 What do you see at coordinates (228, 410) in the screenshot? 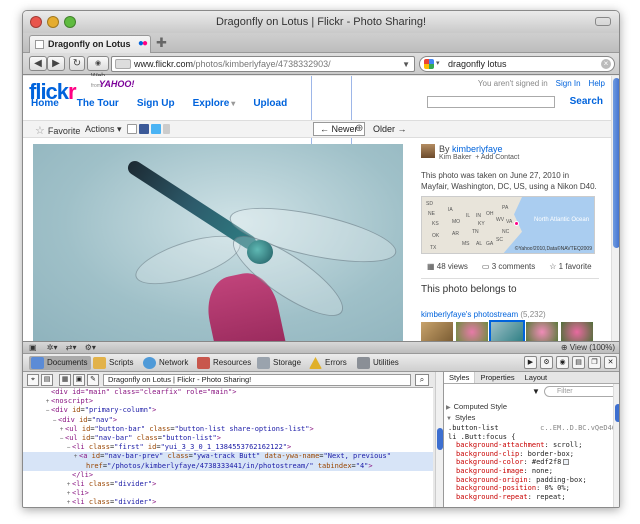
I see `dom-node-line: − <div id="primary-column">` at bounding box center [228, 410].